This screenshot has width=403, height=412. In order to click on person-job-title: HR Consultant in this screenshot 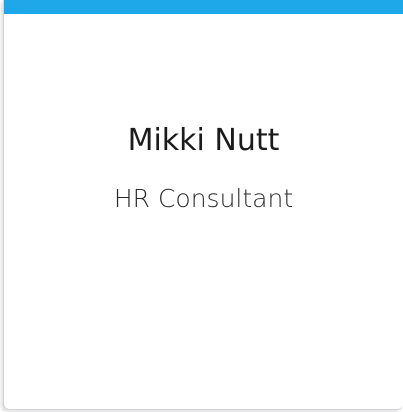, I will do `click(203, 198)`.